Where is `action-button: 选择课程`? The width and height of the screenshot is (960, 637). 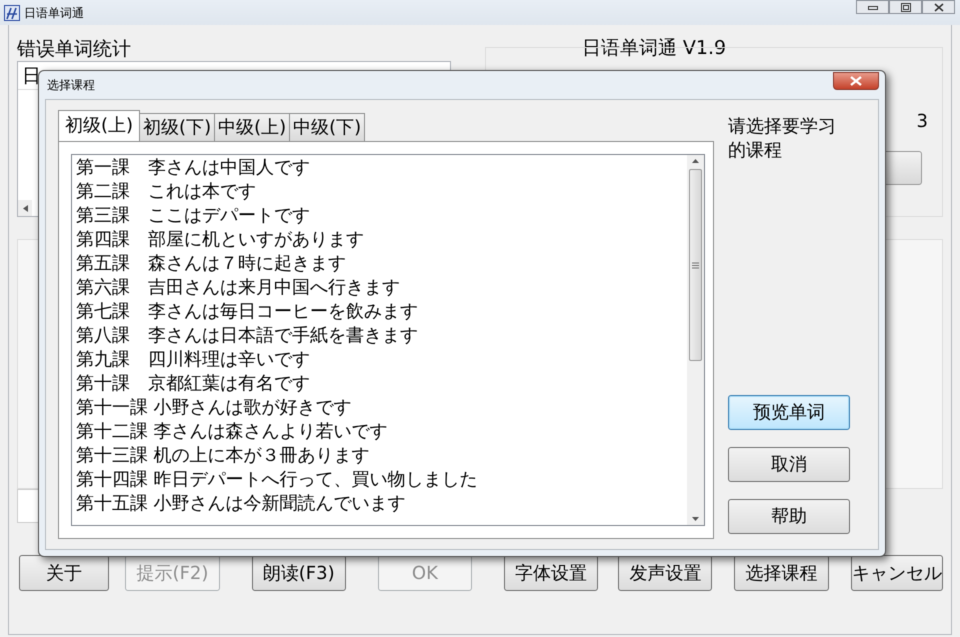
action-button: 选择课程 is located at coordinates (781, 573).